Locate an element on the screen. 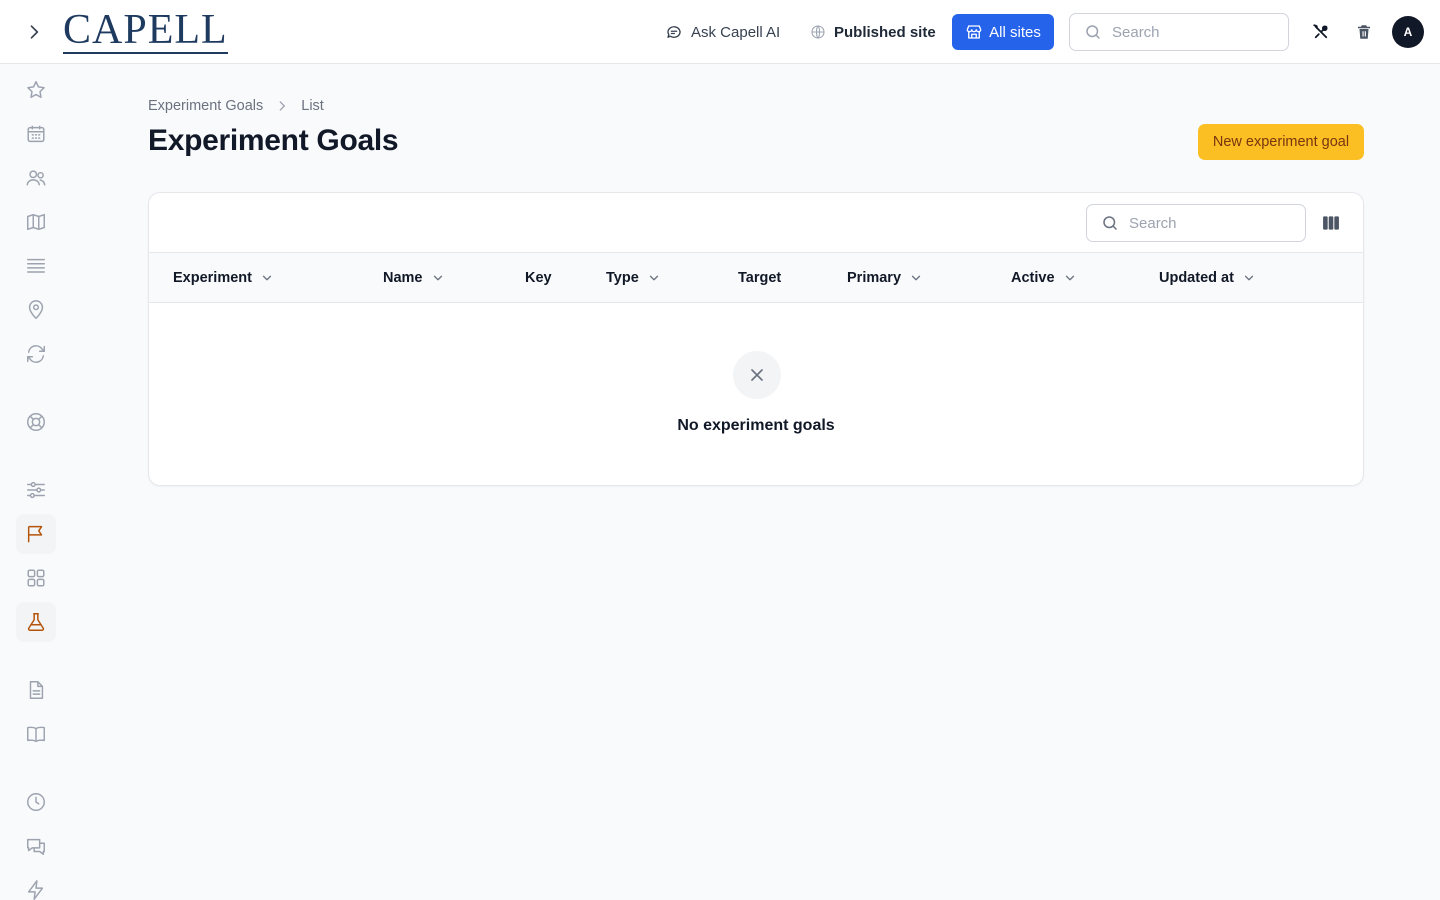 Image resolution: width=1440 pixels, height=900 pixels. new-experiment-goal-button: New experiment goal is located at coordinates (1281, 142).